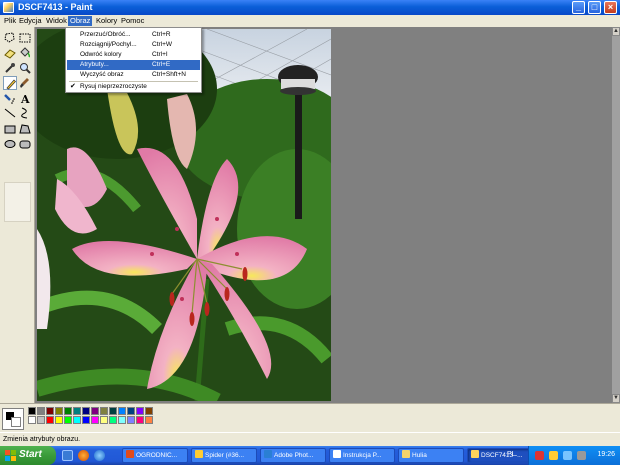 The width and height of the screenshot is (620, 465). I want to click on menu-plik: Plik, so click(10, 21).